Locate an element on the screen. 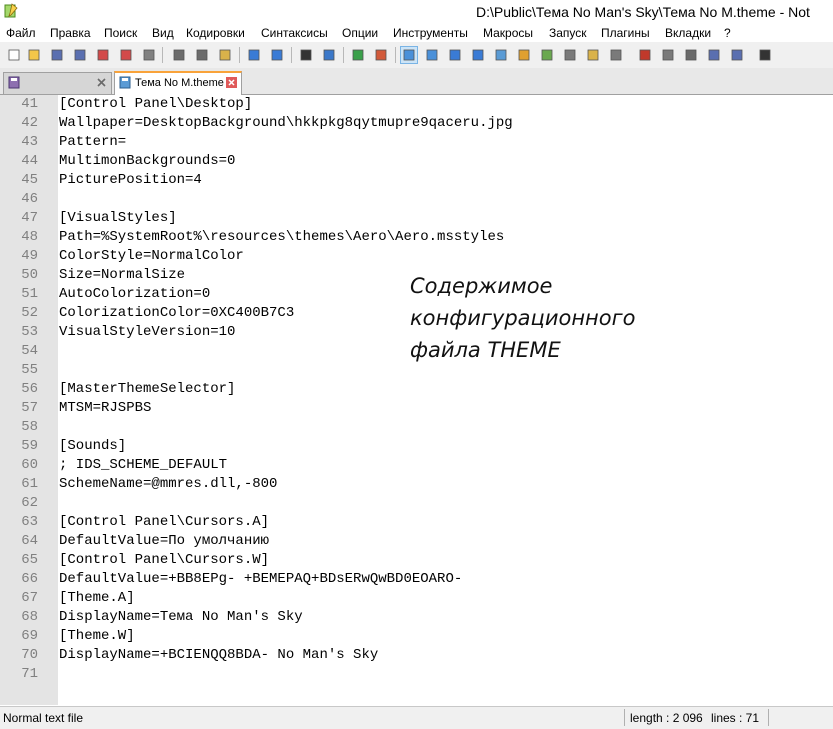  line-number: 57 is located at coordinates (29, 408).